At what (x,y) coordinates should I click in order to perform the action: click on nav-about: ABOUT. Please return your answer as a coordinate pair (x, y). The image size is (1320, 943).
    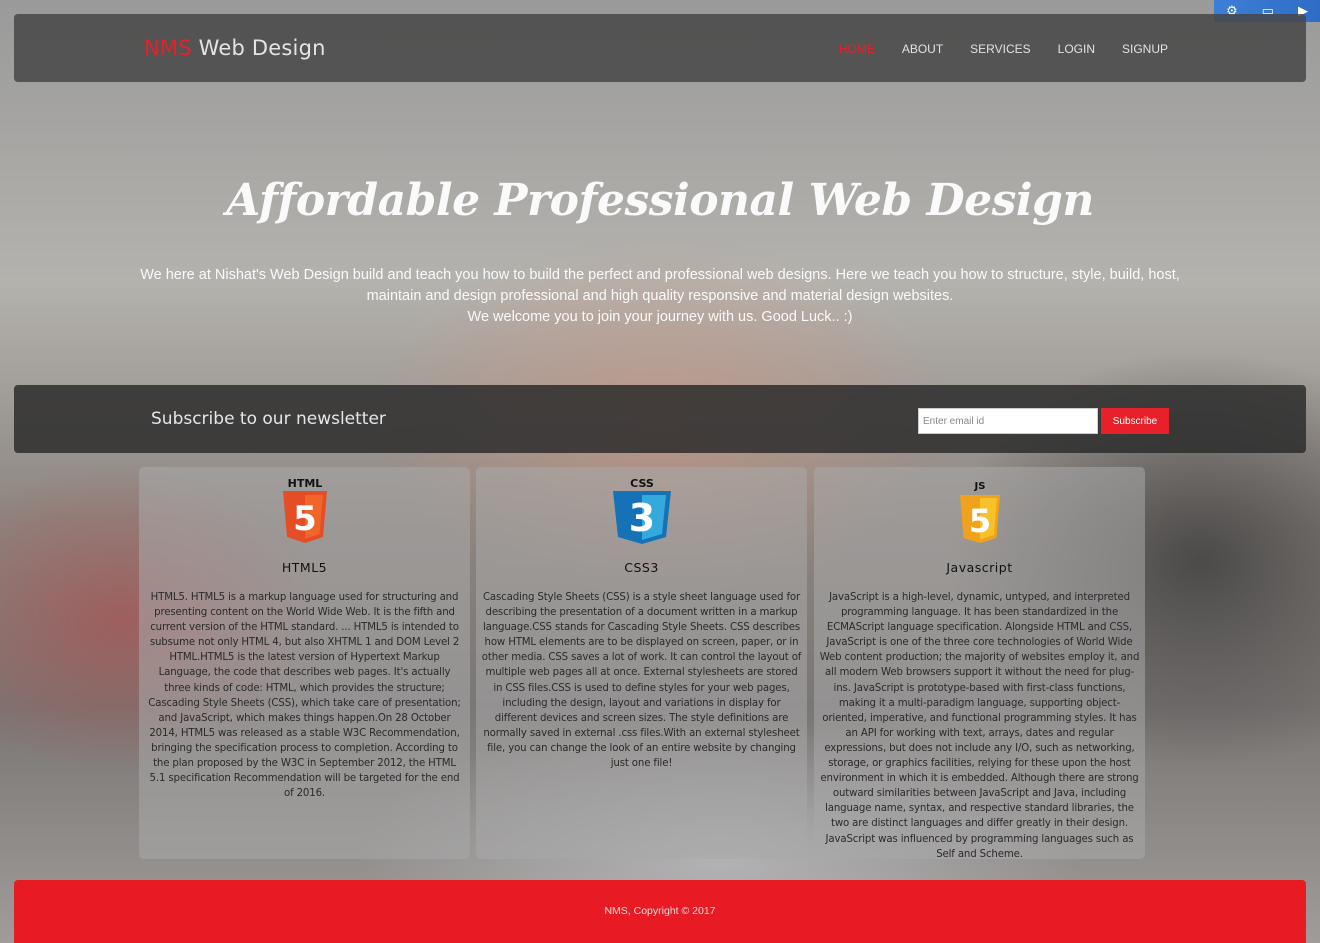
    Looking at the image, I should click on (922, 49).